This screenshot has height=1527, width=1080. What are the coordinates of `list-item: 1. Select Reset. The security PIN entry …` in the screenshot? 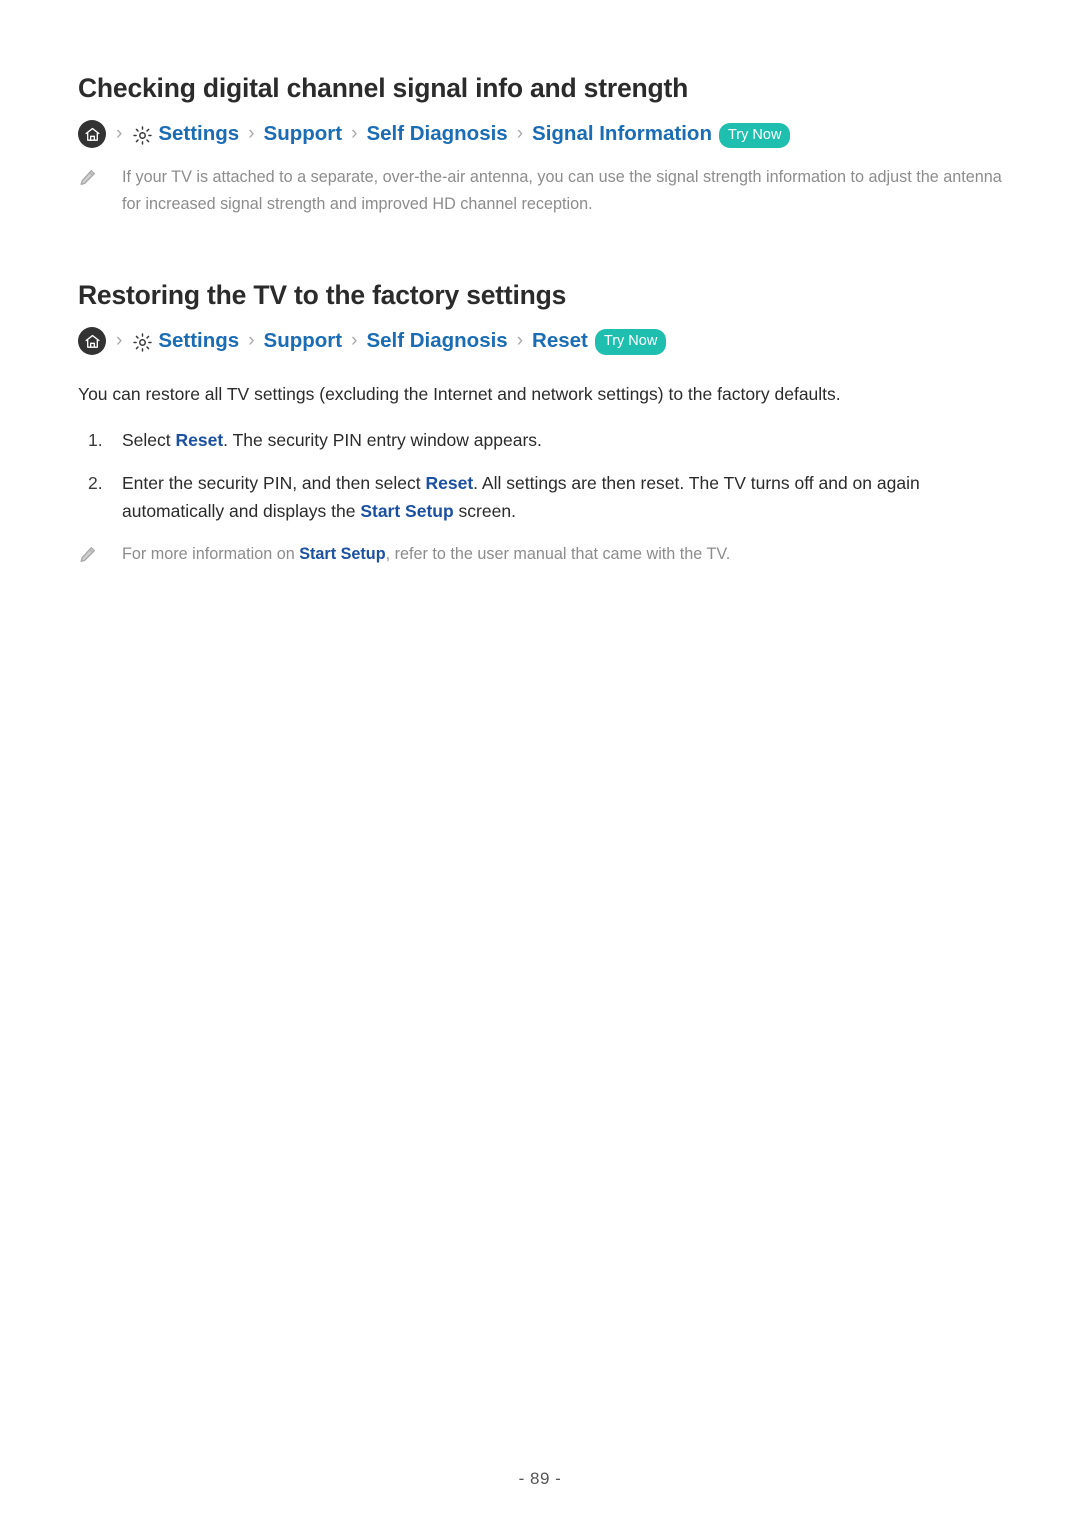 It's located at (540, 440).